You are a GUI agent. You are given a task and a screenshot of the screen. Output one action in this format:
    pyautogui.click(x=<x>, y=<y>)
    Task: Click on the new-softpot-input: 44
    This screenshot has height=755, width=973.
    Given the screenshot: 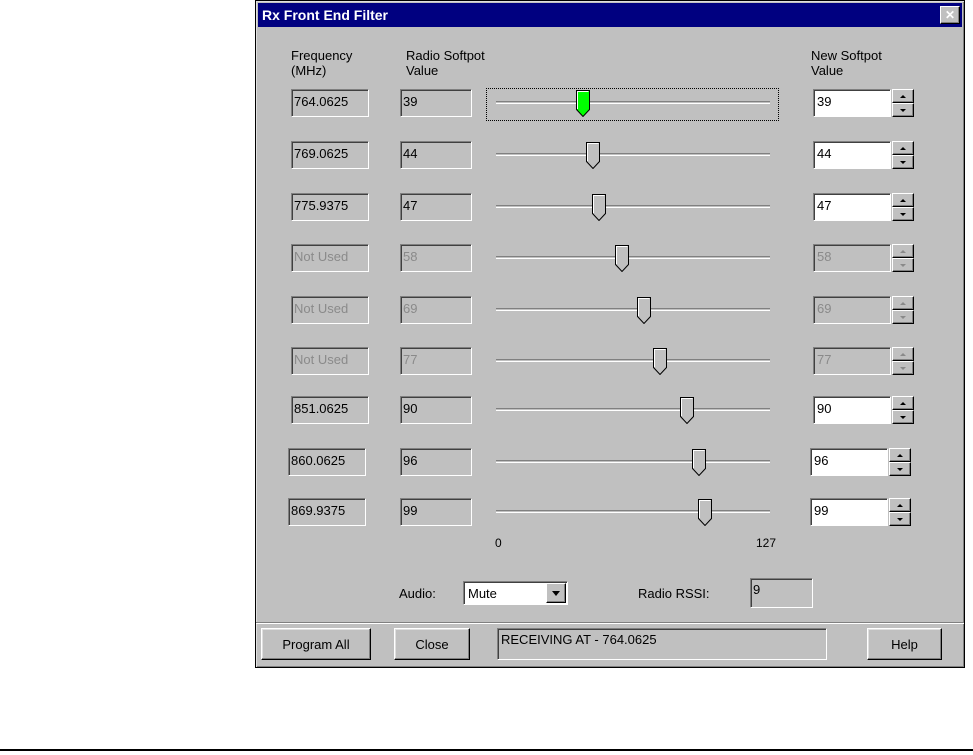 What is the action you would take?
    pyautogui.click(x=852, y=155)
    